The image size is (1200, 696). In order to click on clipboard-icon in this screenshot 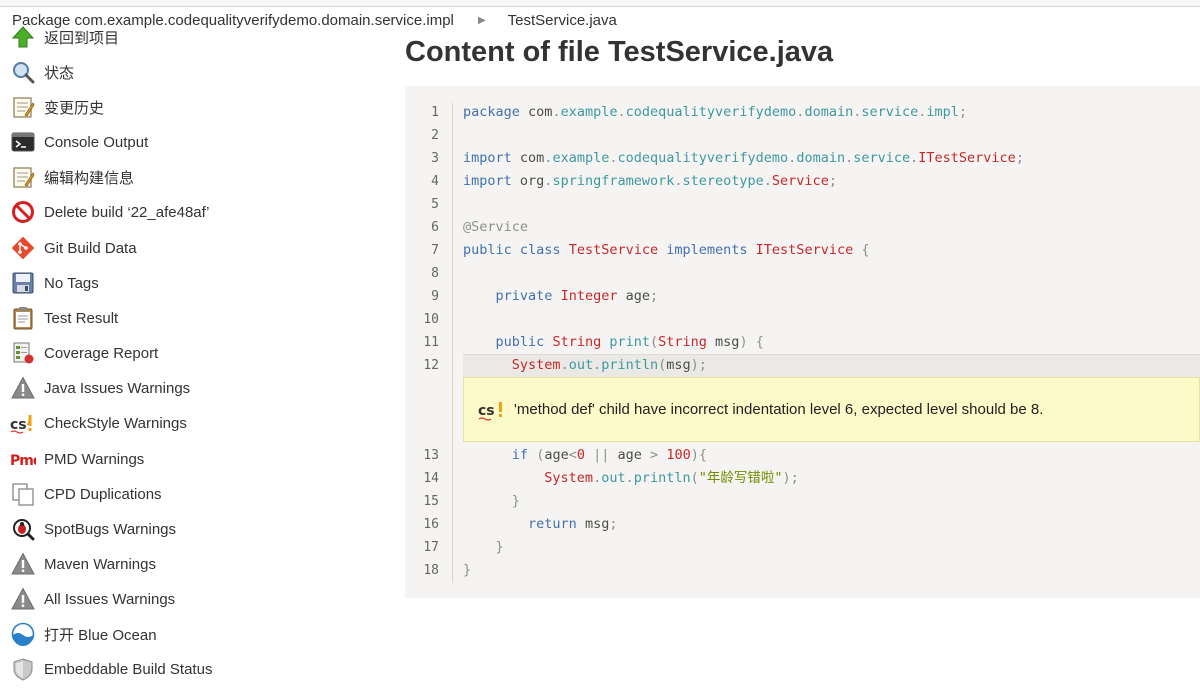, I will do `click(23, 318)`.